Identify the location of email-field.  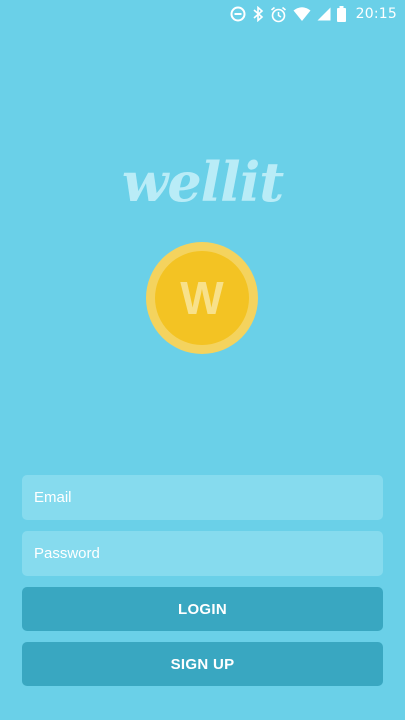
(202, 497).